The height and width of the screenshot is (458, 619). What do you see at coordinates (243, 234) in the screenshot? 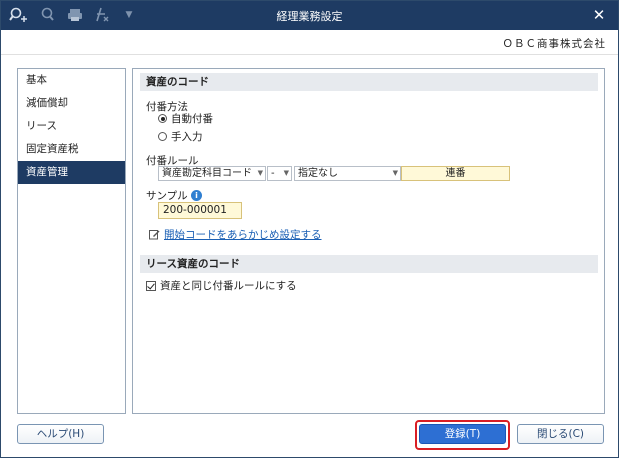
I see `preset-start-code-link: 開始コードをあらかじめ設定する` at bounding box center [243, 234].